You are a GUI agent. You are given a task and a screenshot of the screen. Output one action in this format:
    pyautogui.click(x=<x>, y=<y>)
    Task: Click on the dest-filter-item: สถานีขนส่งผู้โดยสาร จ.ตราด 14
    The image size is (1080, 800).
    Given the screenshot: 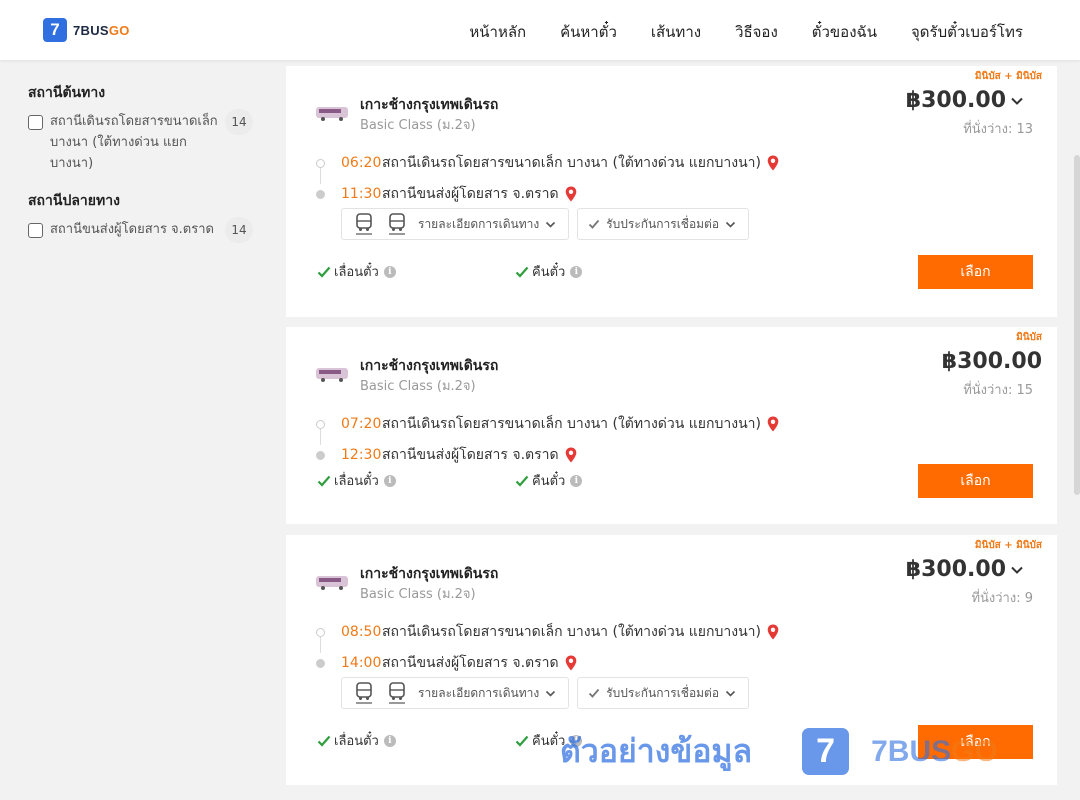 What is the action you would take?
    pyautogui.click(x=144, y=230)
    